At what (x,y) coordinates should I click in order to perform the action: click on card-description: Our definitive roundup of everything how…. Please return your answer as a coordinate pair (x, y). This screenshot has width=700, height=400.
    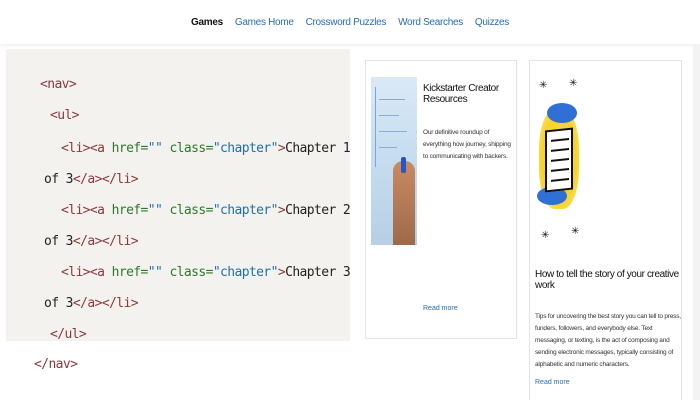
    Looking at the image, I should click on (467, 144).